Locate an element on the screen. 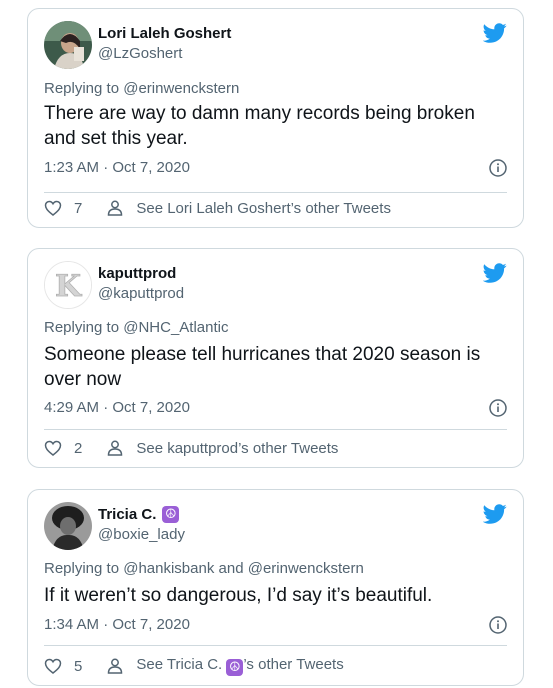 This screenshot has width=553, height=688. tweet-timestamp: 4:29 AM · Oct 7, 2020 is located at coordinates (117, 407).